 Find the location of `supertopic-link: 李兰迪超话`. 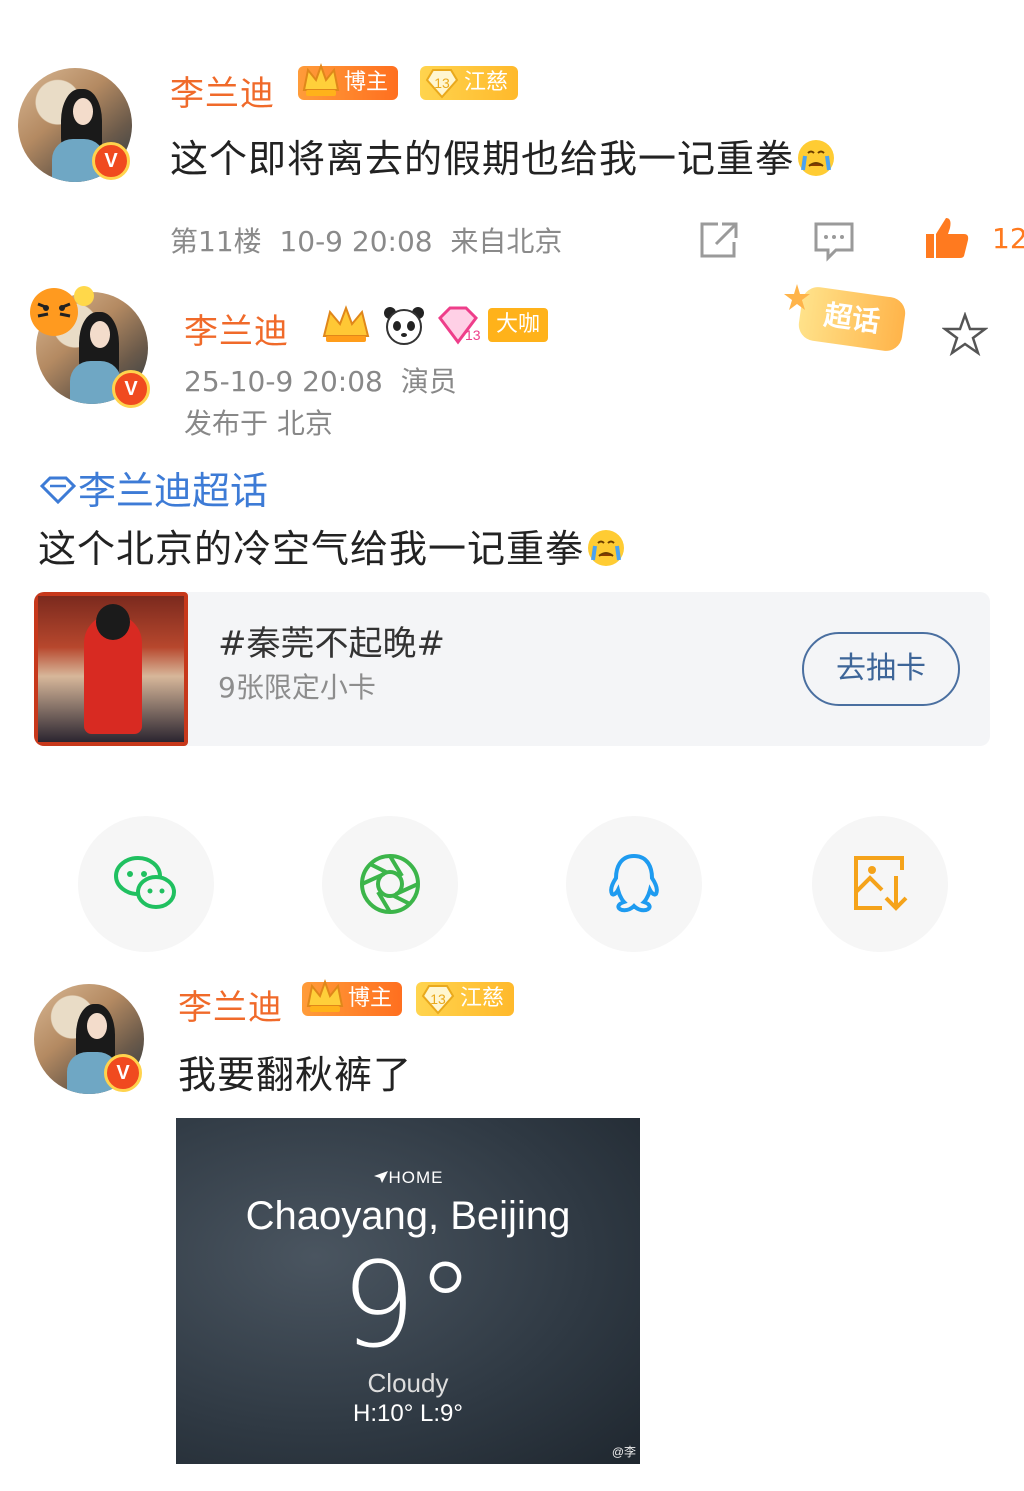

supertopic-link: 李兰迪超话 is located at coordinates (153, 487).